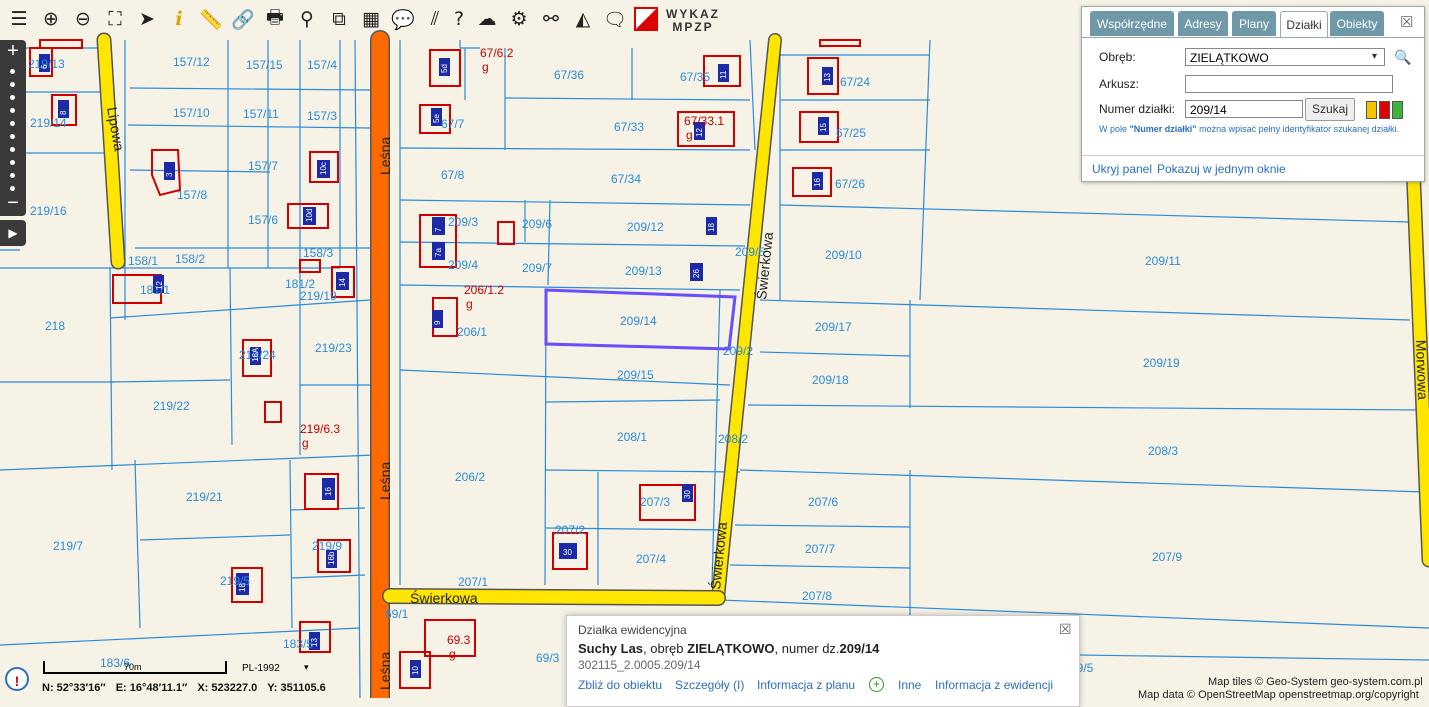 This screenshot has width=1429, height=707. I want to click on coord-x: X: 523227.0, so click(227, 688).